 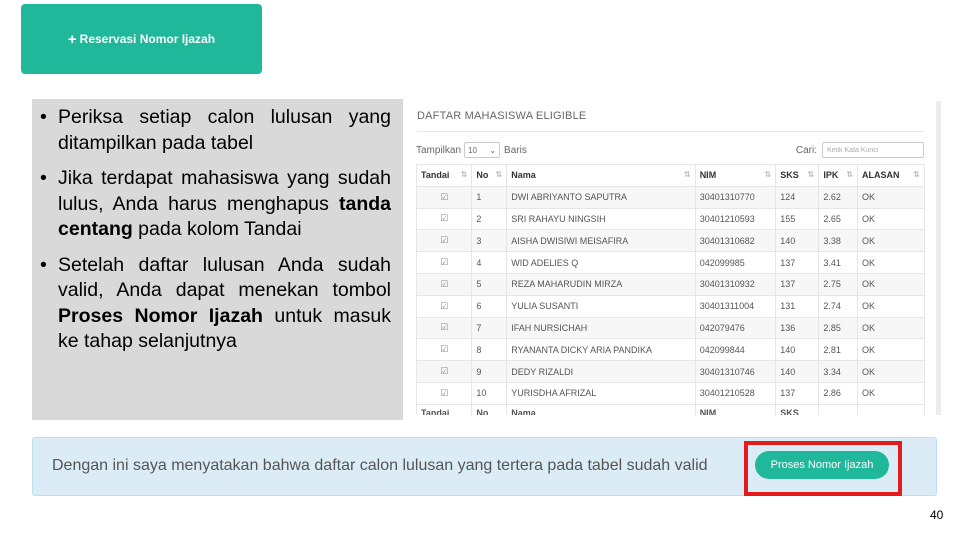 What do you see at coordinates (838, 197) in the screenshot?
I see `table-cell: 2.62` at bounding box center [838, 197].